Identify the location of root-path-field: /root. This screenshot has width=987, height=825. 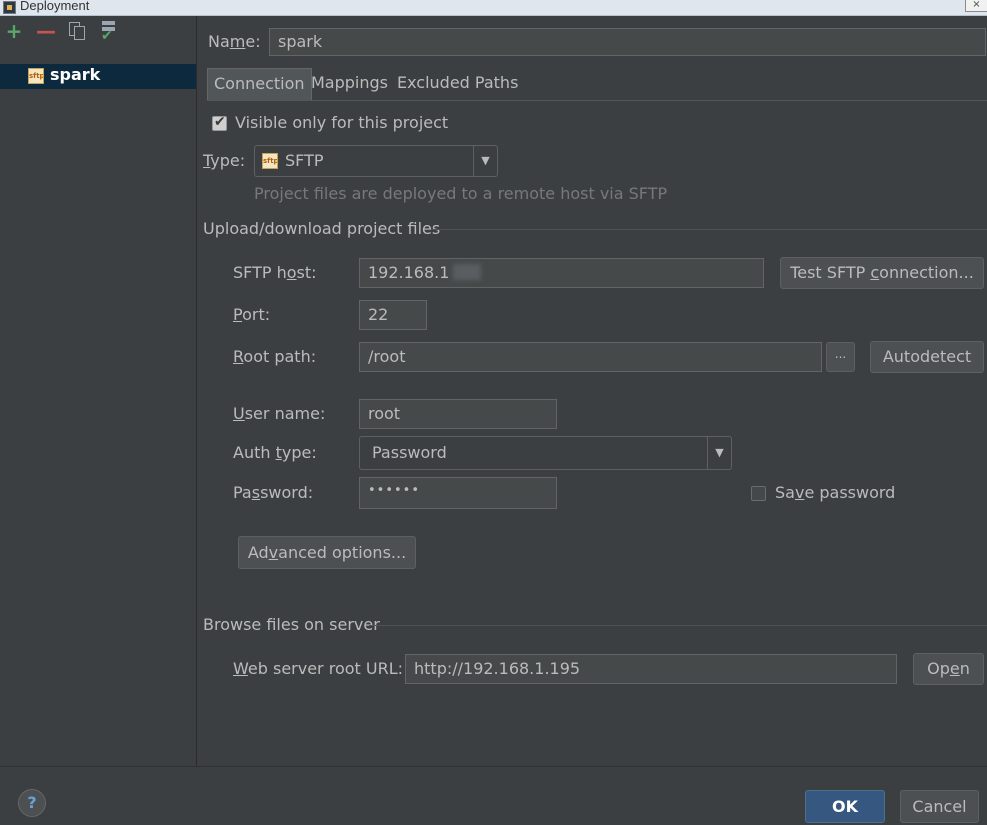
(590, 357).